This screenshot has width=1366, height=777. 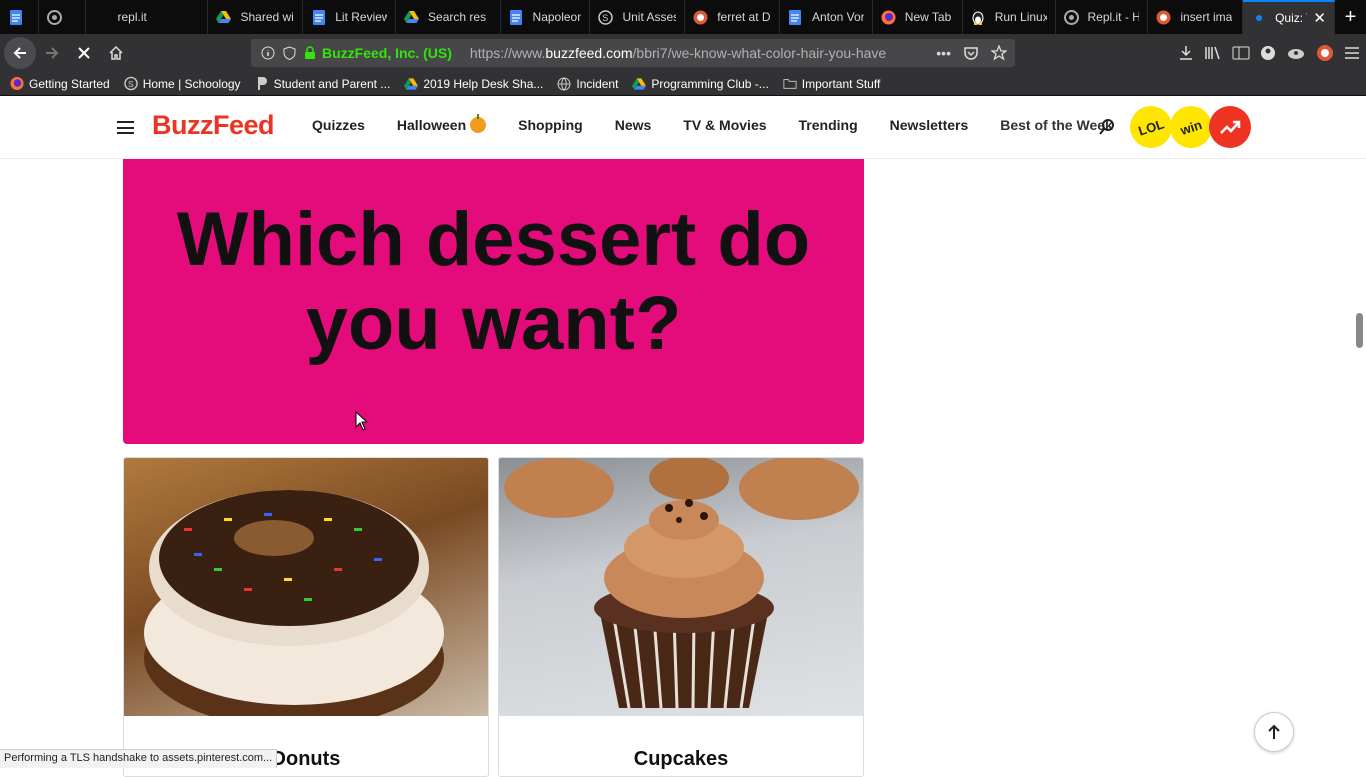 What do you see at coordinates (350, 17) in the screenshot?
I see `browser-tab: Lit Review` at bounding box center [350, 17].